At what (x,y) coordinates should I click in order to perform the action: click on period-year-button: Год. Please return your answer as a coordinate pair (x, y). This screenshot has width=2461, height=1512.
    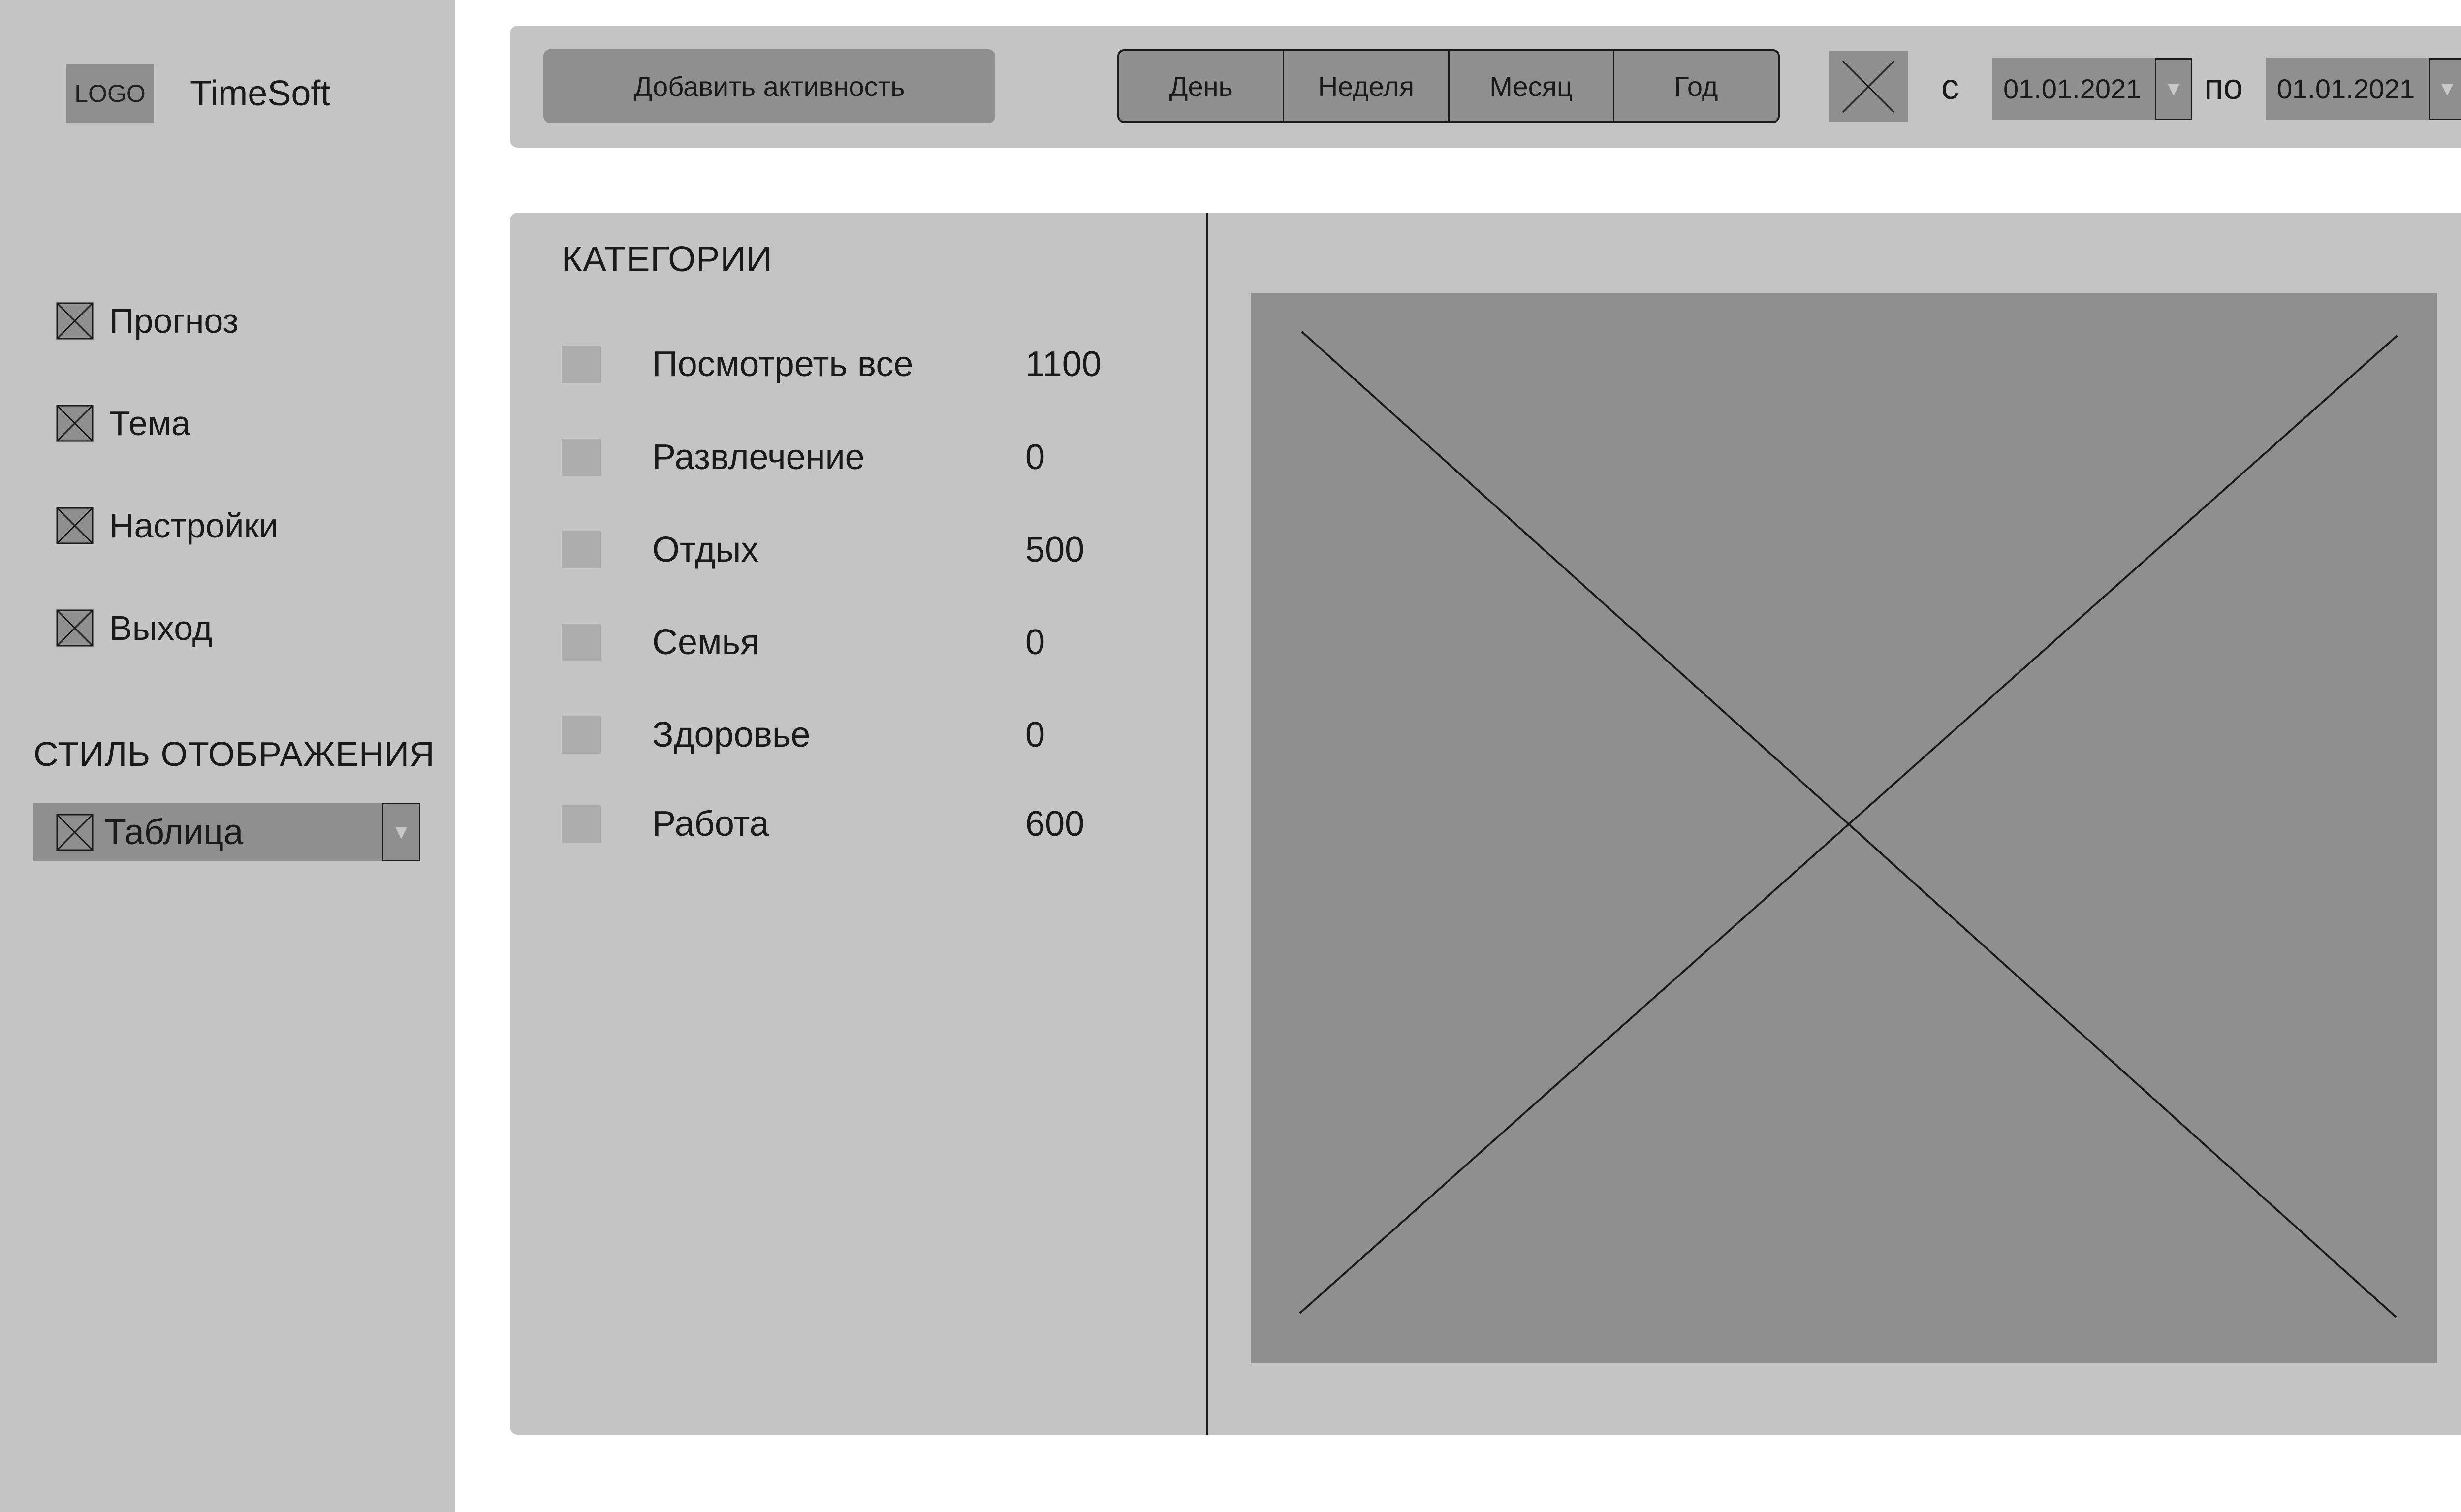
    Looking at the image, I should click on (1695, 86).